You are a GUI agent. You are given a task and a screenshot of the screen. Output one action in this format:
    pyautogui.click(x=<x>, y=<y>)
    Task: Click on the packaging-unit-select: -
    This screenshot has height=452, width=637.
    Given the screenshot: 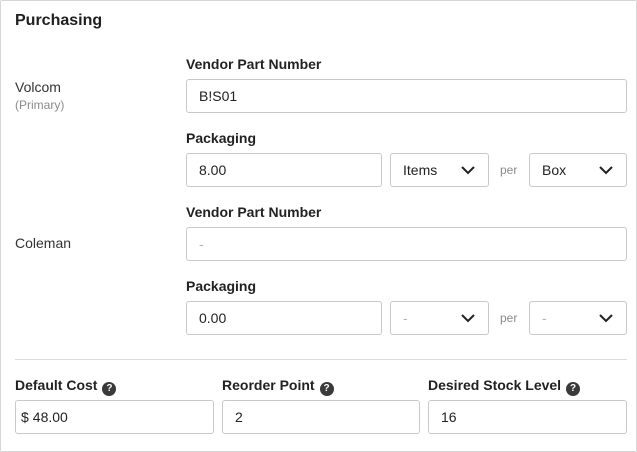 What is the action you would take?
    pyautogui.click(x=439, y=318)
    